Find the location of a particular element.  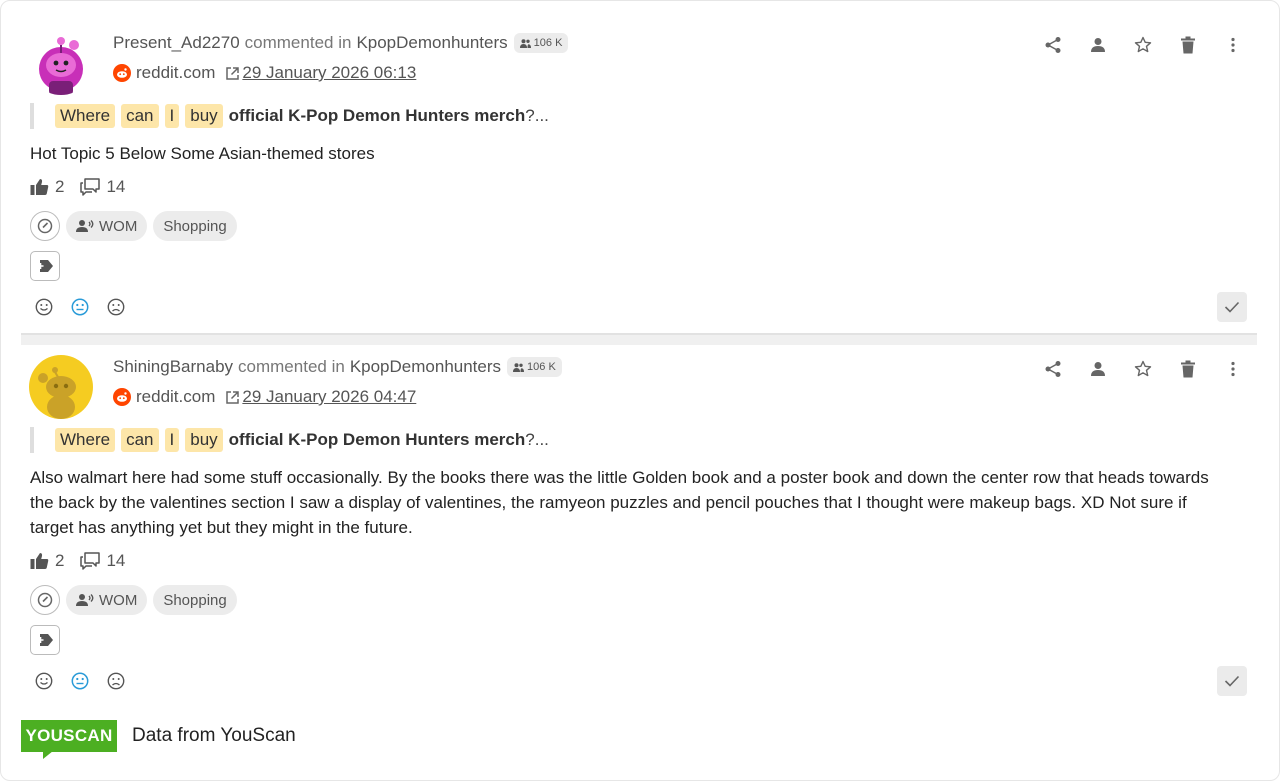

source-line: reddit.com 29 January 2026 04:47 is located at coordinates (264, 397).